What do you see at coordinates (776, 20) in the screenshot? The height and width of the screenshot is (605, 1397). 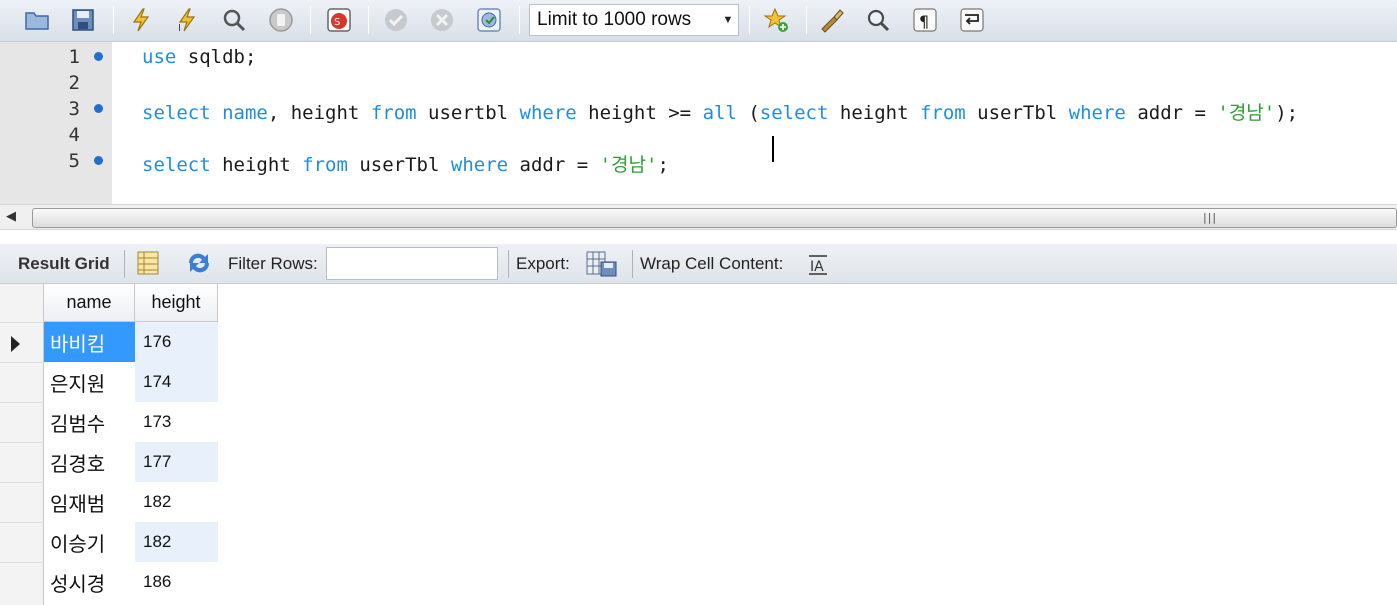 I see `add-snippet-icon` at bounding box center [776, 20].